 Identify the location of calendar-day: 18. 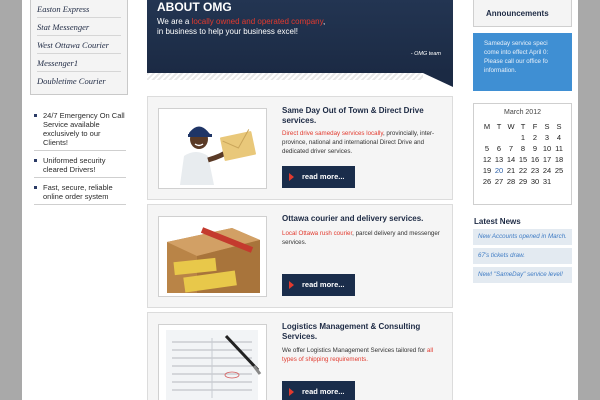
(559, 159).